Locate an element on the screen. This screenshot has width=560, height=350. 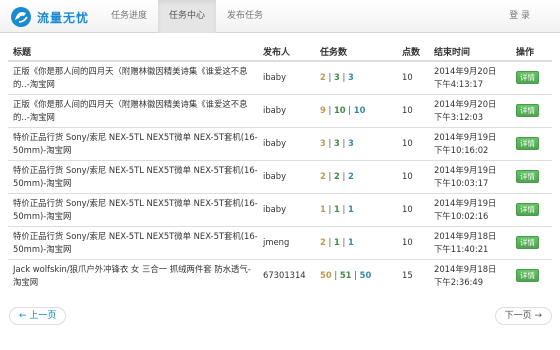
task-end-time-cell: 2014年9月19日 下午10:02:16 is located at coordinates (470, 209).